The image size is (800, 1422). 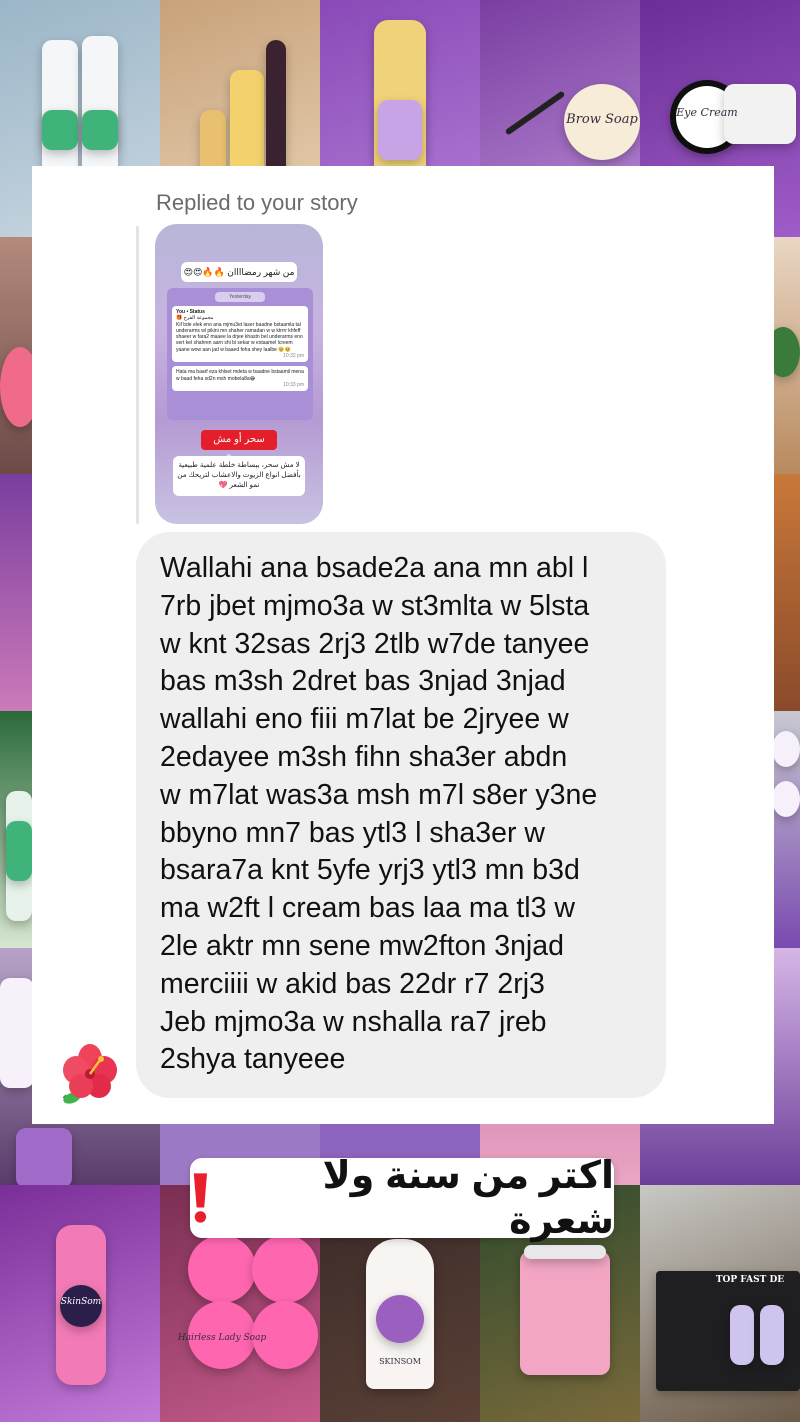 I want to click on eye-cream-label: Eye Cream, so click(x=707, y=112).